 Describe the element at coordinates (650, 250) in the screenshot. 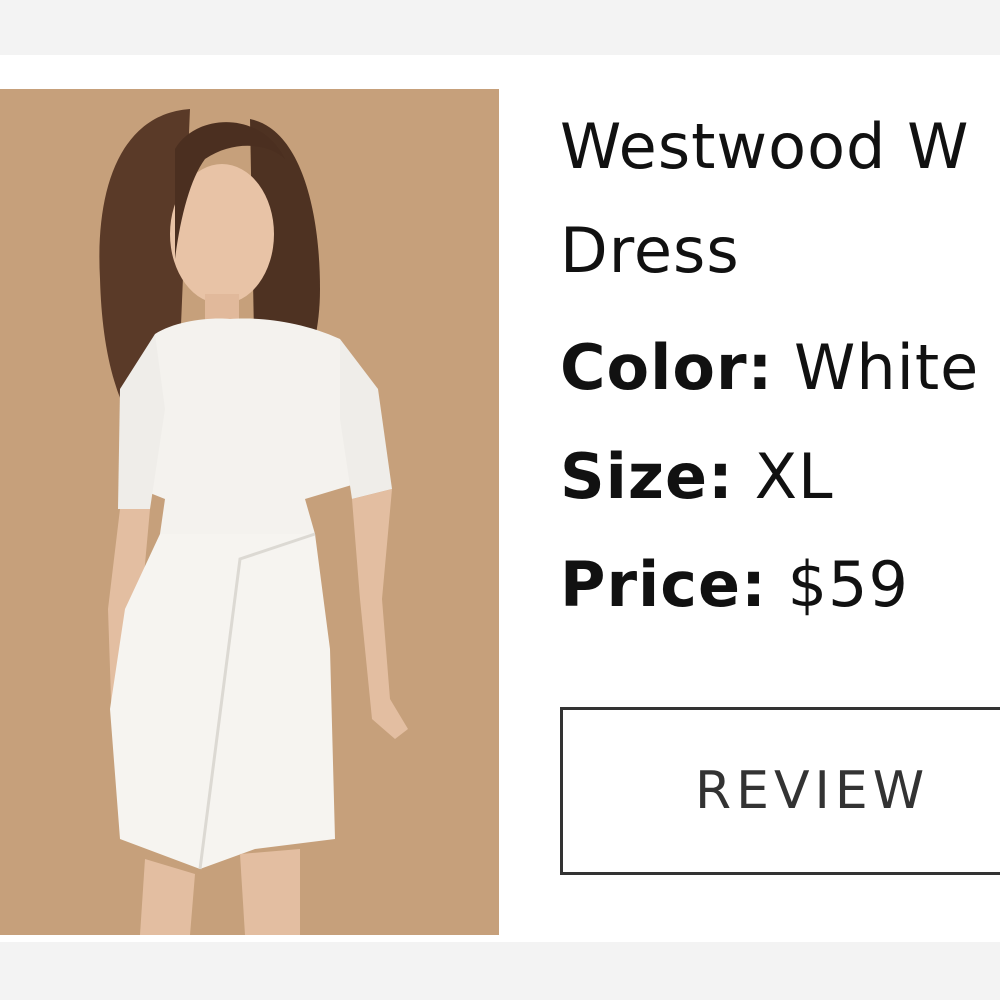

I see `product-title-line-2: Dress` at that location.